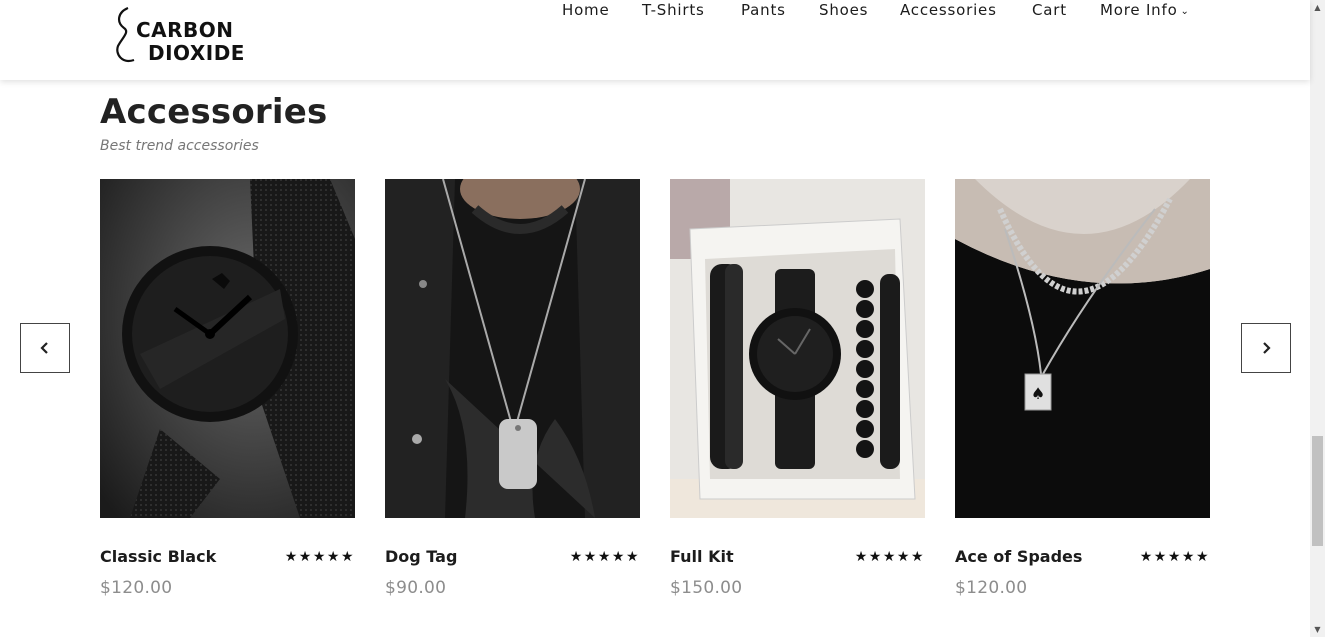 This screenshot has width=1325, height=637. I want to click on brand-line-1: CARBON, so click(185, 30).